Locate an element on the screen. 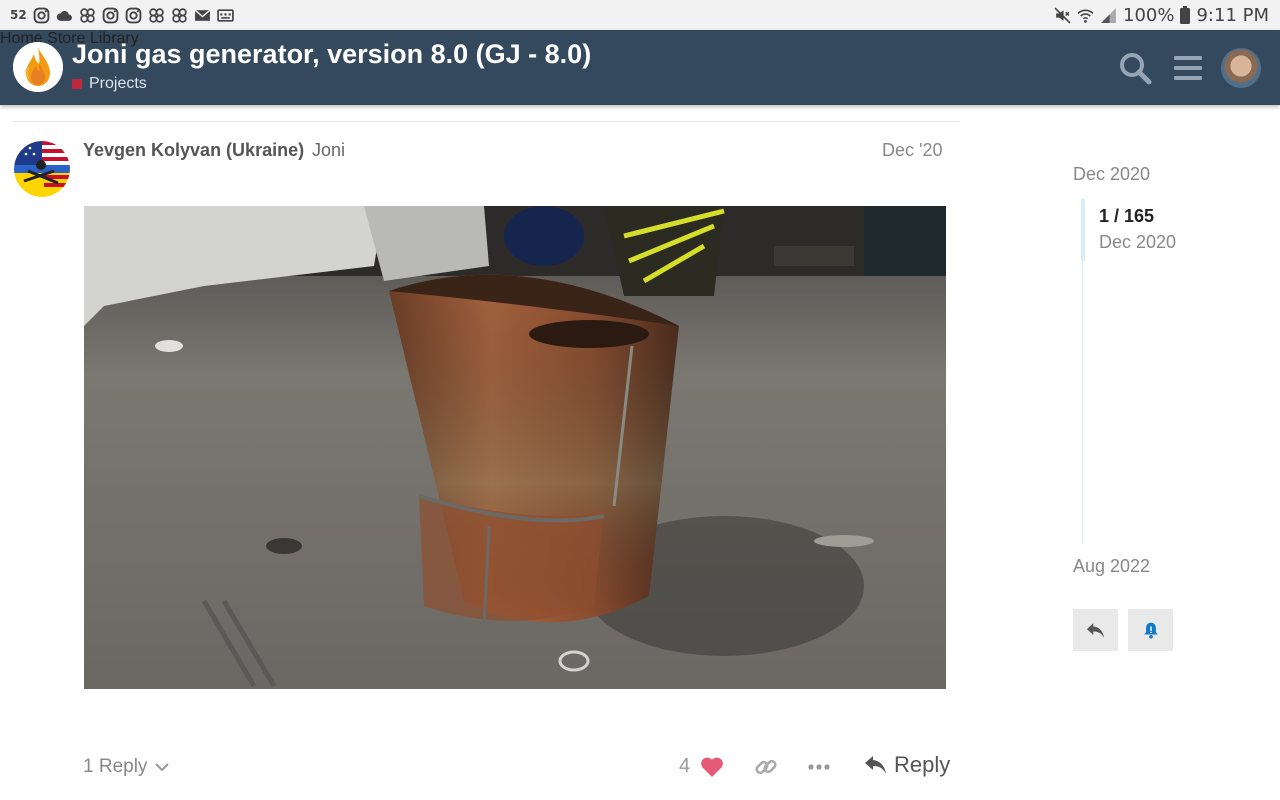 The width and height of the screenshot is (1280, 800). replies-toggle: 1 Reply is located at coordinates (126, 767).